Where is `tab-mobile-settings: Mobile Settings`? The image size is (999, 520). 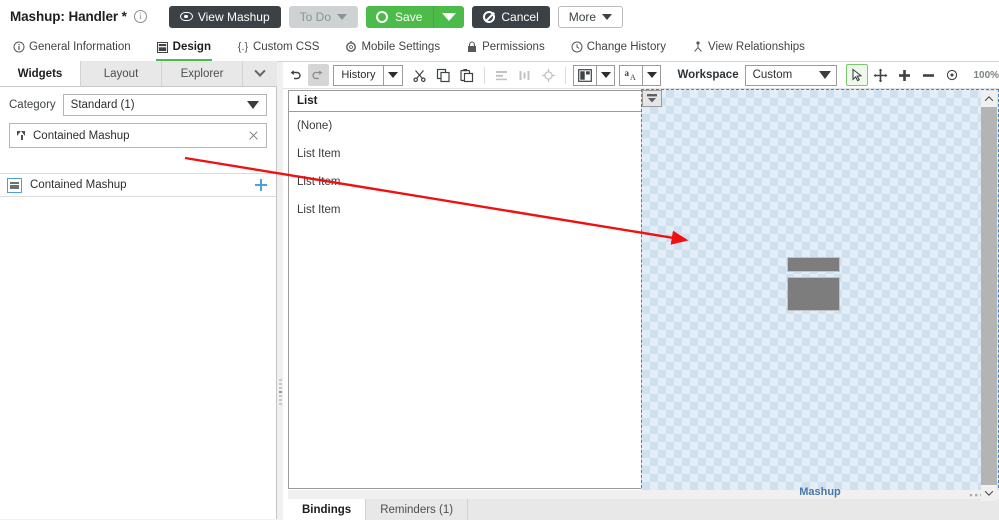 tab-mobile-settings: Mobile Settings is located at coordinates (392, 47).